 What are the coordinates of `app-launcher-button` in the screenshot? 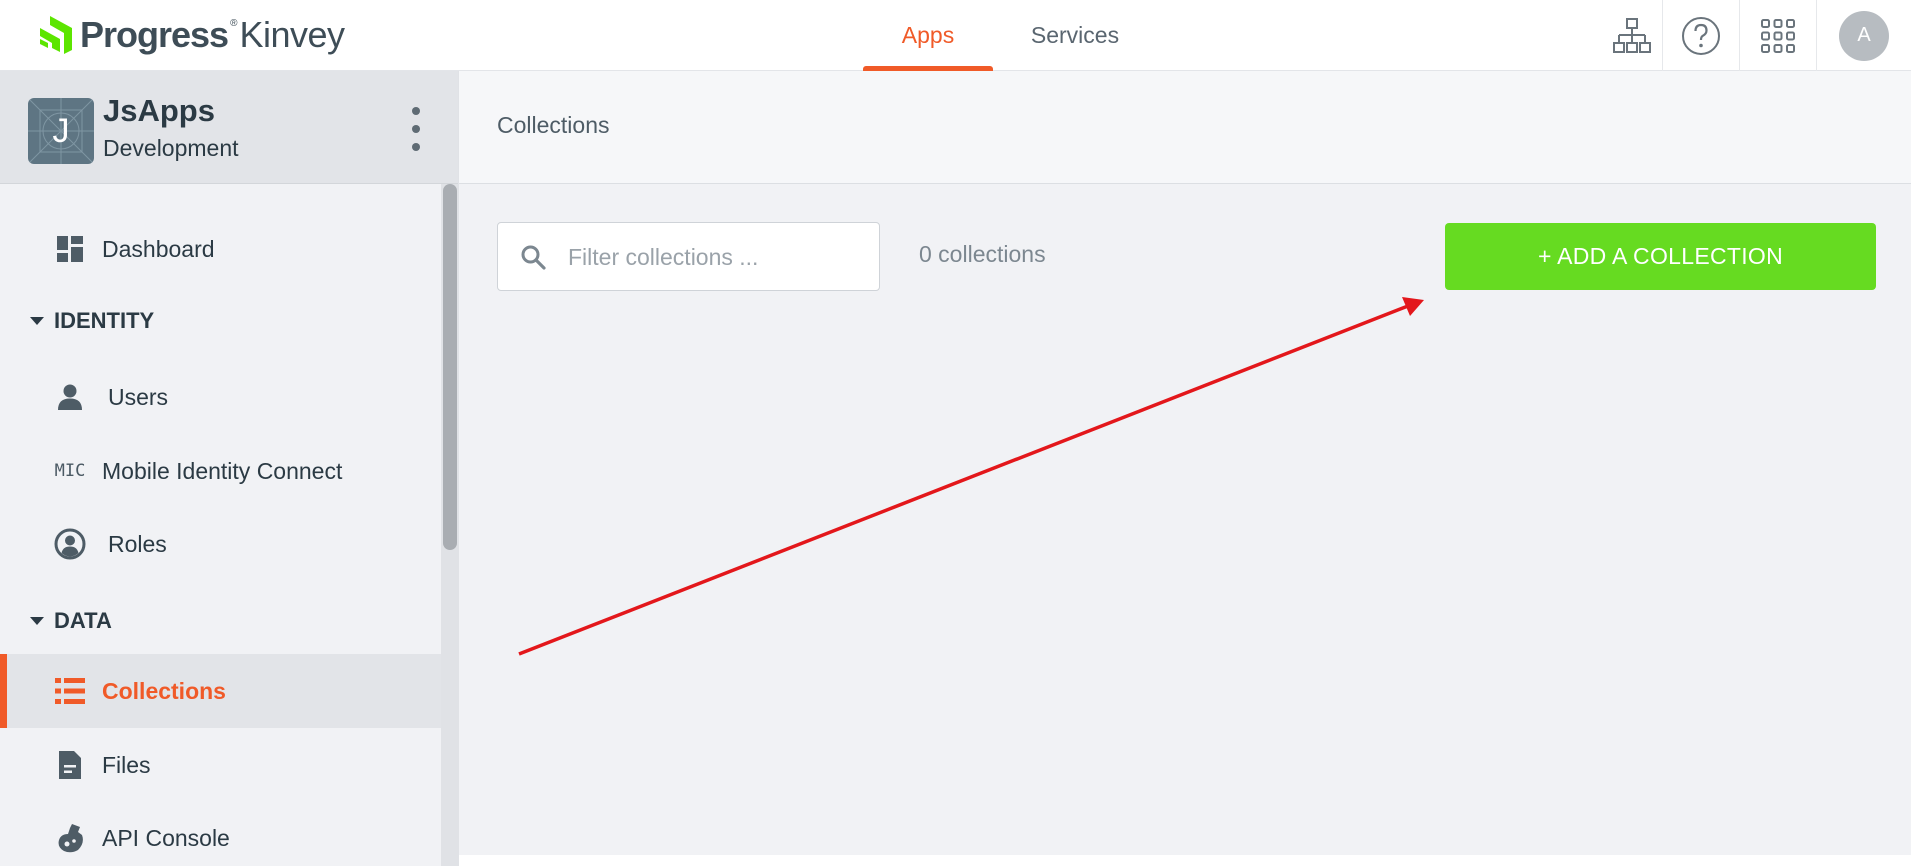 It's located at (1777, 35).